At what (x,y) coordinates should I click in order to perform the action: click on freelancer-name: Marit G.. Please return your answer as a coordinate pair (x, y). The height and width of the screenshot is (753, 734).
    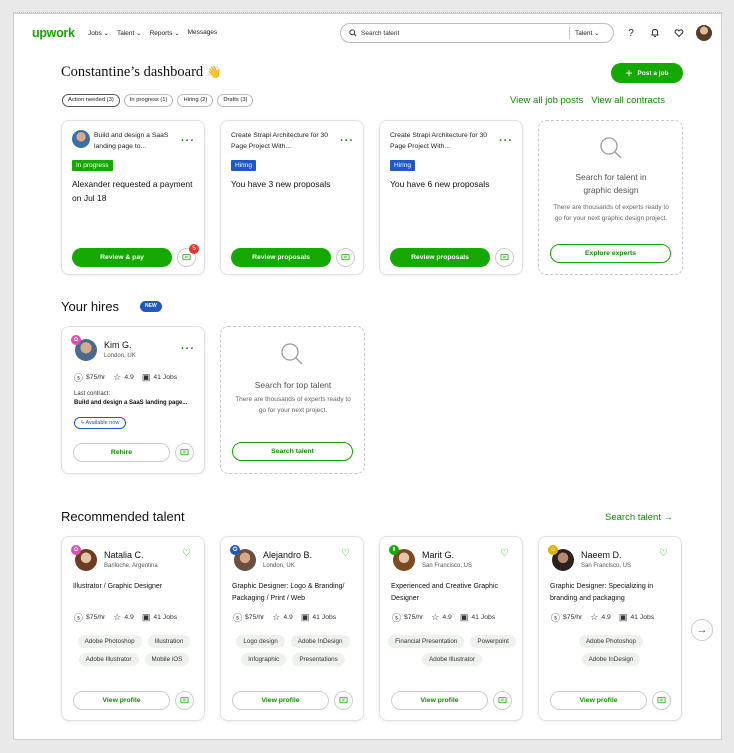
    Looking at the image, I should click on (438, 555).